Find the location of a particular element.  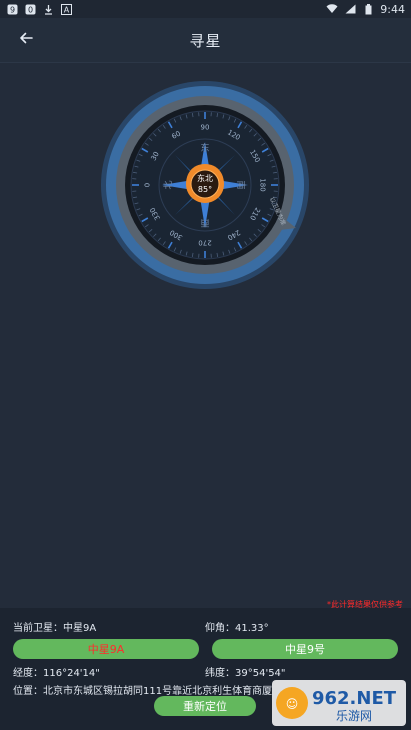

text-icon: A is located at coordinates (66, 9).